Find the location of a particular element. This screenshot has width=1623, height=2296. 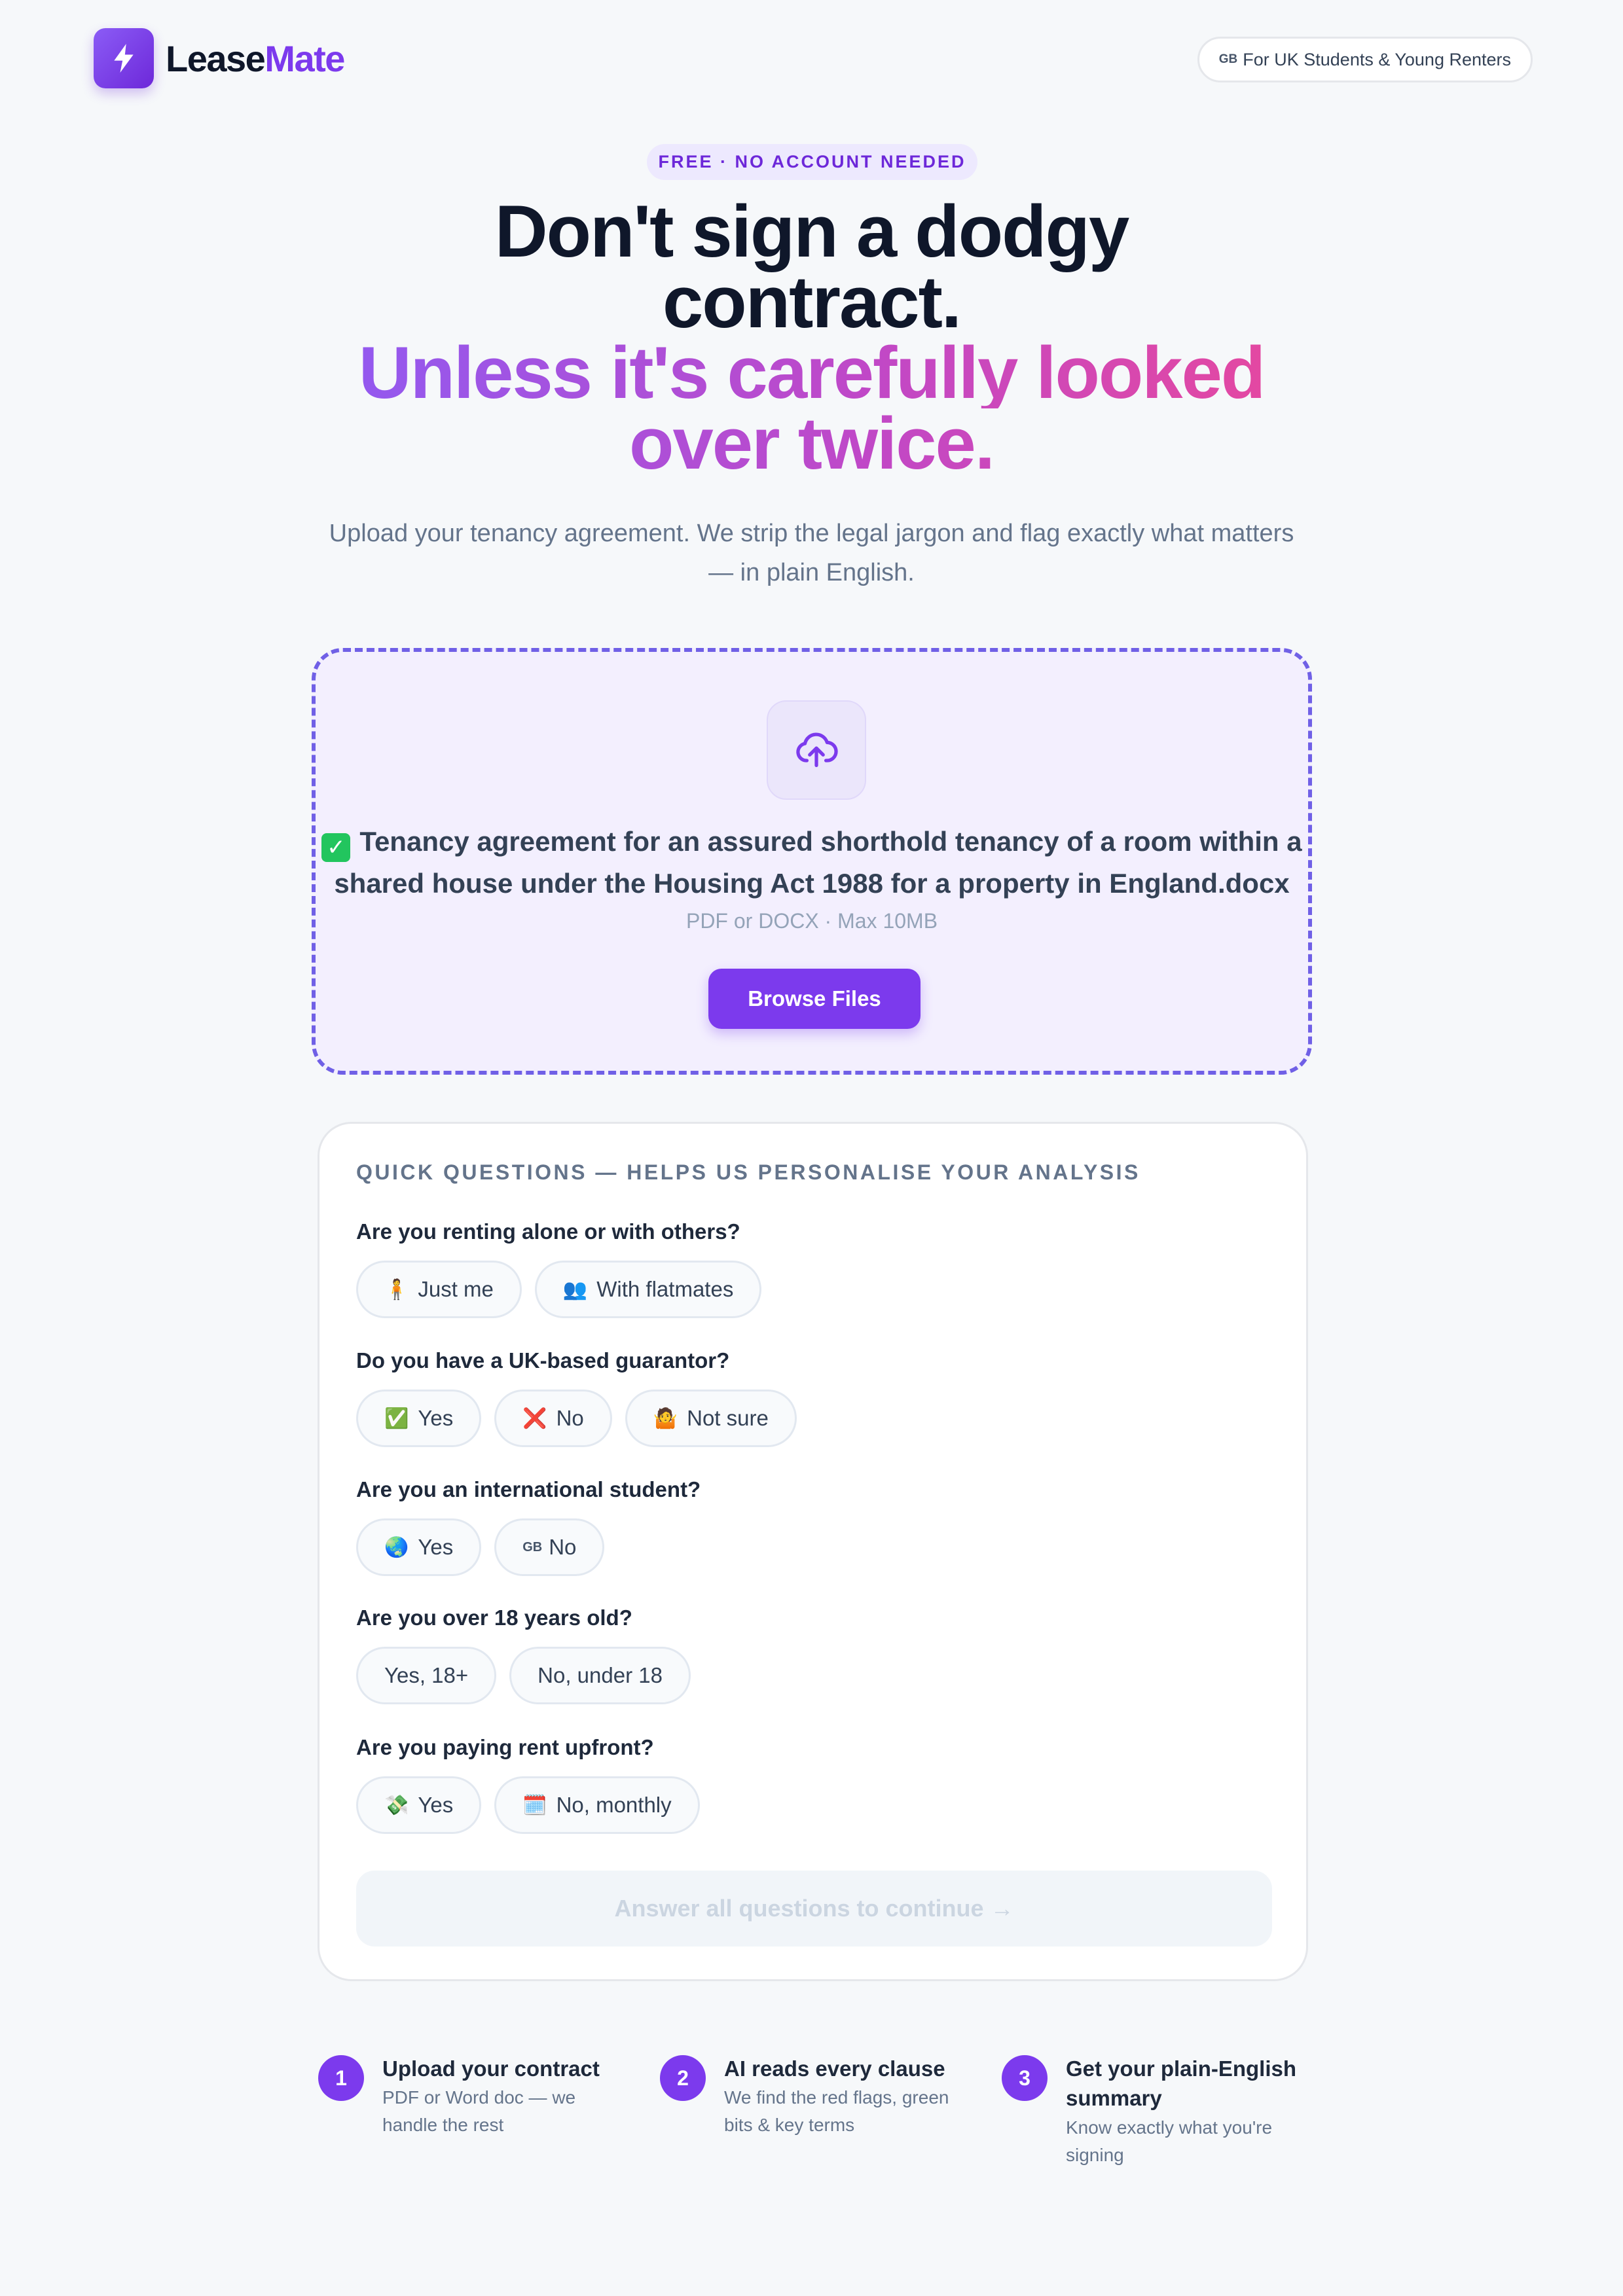

check-icon: ✅ is located at coordinates (396, 1418).